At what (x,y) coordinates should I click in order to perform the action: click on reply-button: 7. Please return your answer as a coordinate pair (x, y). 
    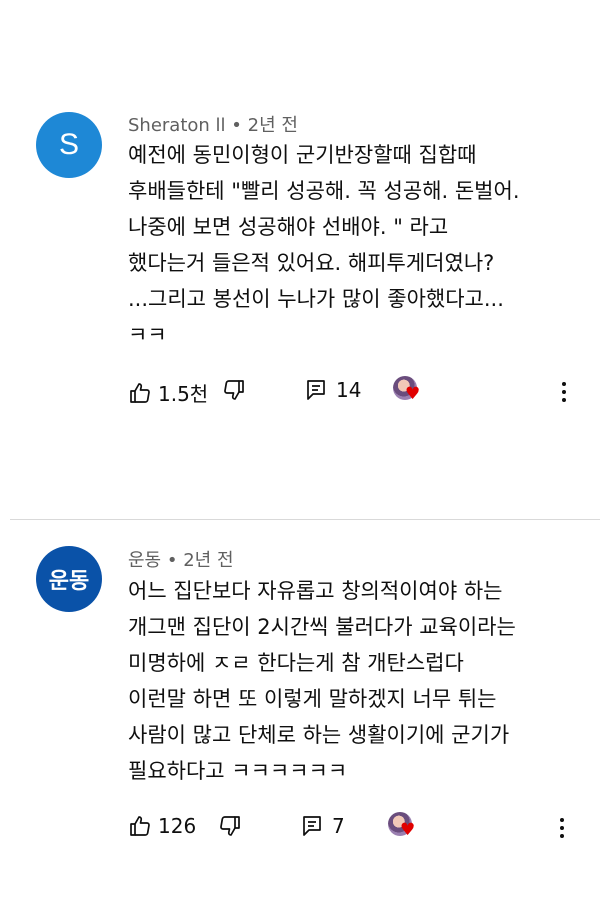
    Looking at the image, I should click on (322, 826).